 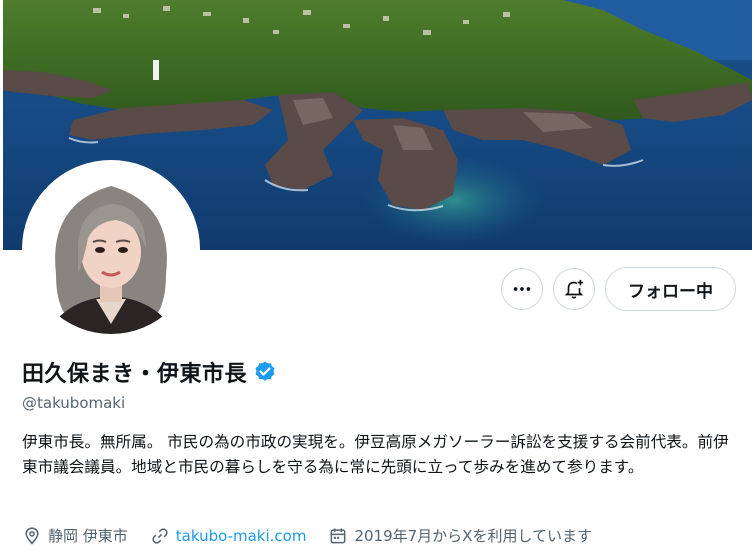 What do you see at coordinates (160, 535) in the screenshot?
I see `link-icon` at bounding box center [160, 535].